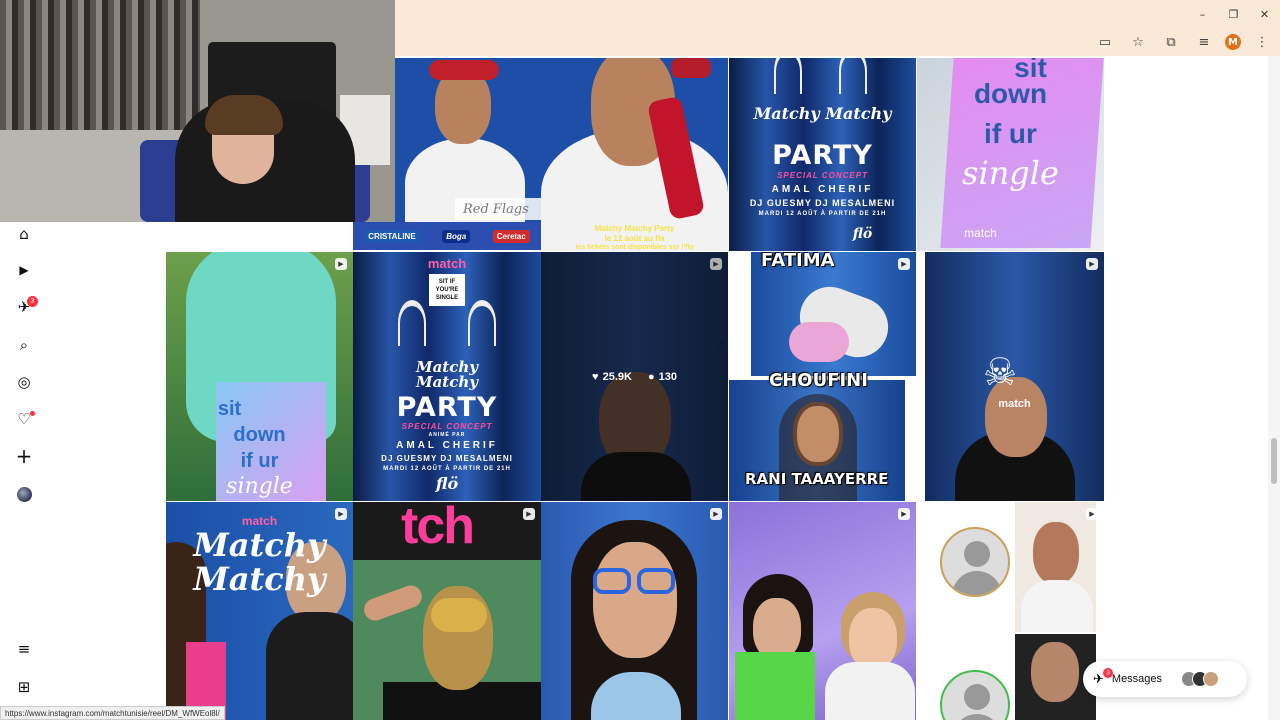  Describe the element at coordinates (447, 263) in the screenshot. I see `poster-brand: match` at that location.